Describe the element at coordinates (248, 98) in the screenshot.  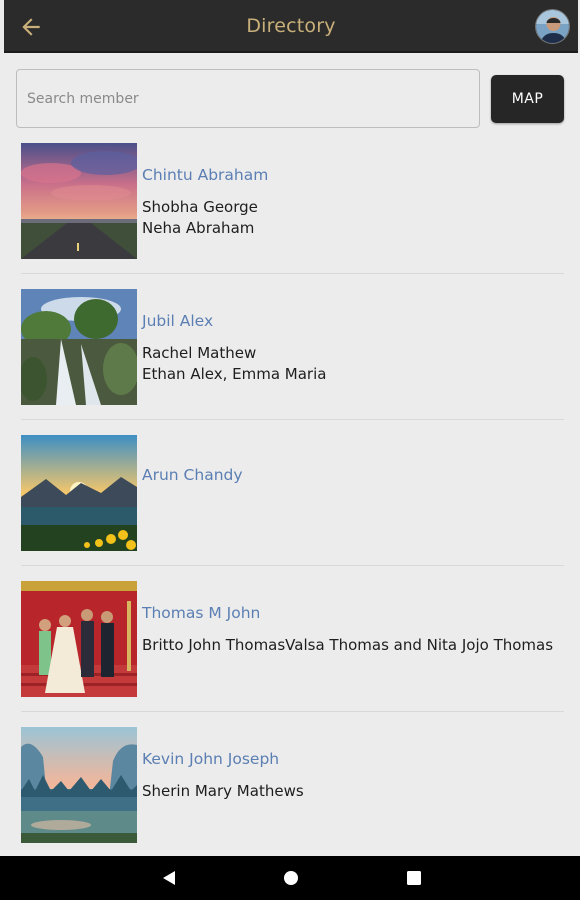
I see `search-input` at that location.